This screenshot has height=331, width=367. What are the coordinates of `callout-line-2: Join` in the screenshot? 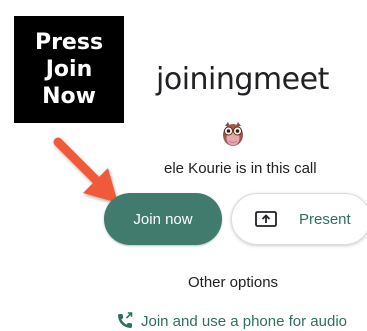 It's located at (69, 69).